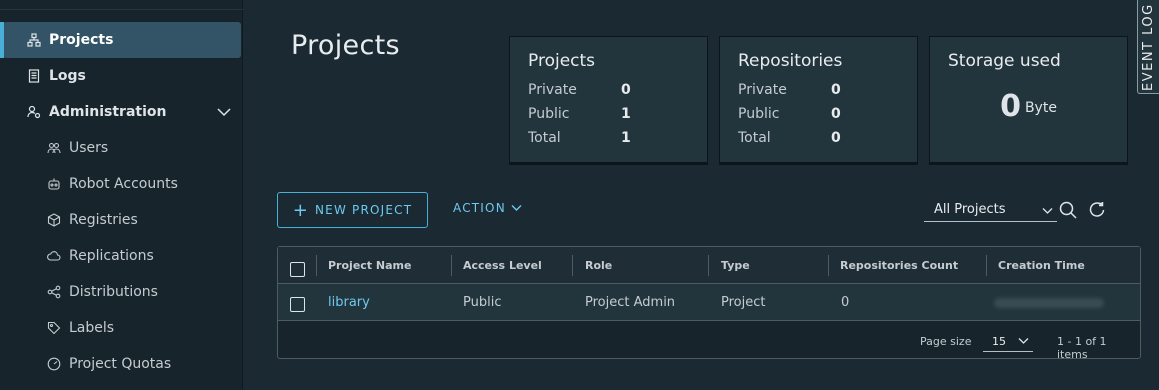  What do you see at coordinates (54, 184) in the screenshot?
I see `robot-icon` at bounding box center [54, 184].